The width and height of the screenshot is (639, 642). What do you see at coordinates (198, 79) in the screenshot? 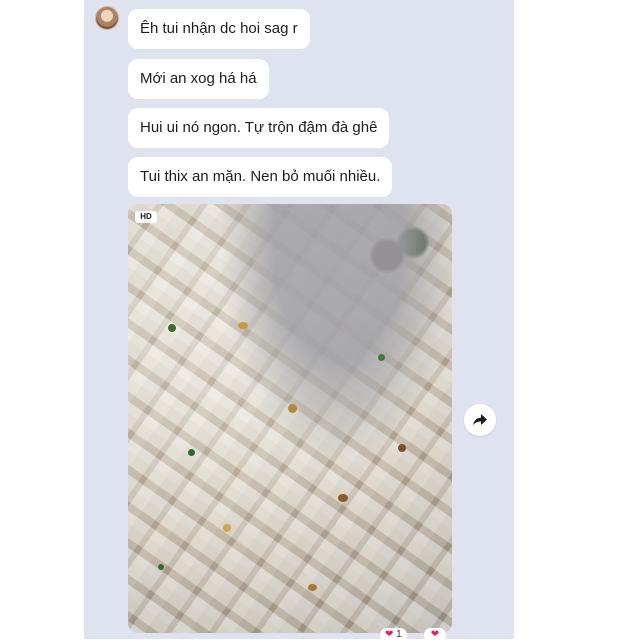
I see `message-bubble: Mới an xog há há` at bounding box center [198, 79].